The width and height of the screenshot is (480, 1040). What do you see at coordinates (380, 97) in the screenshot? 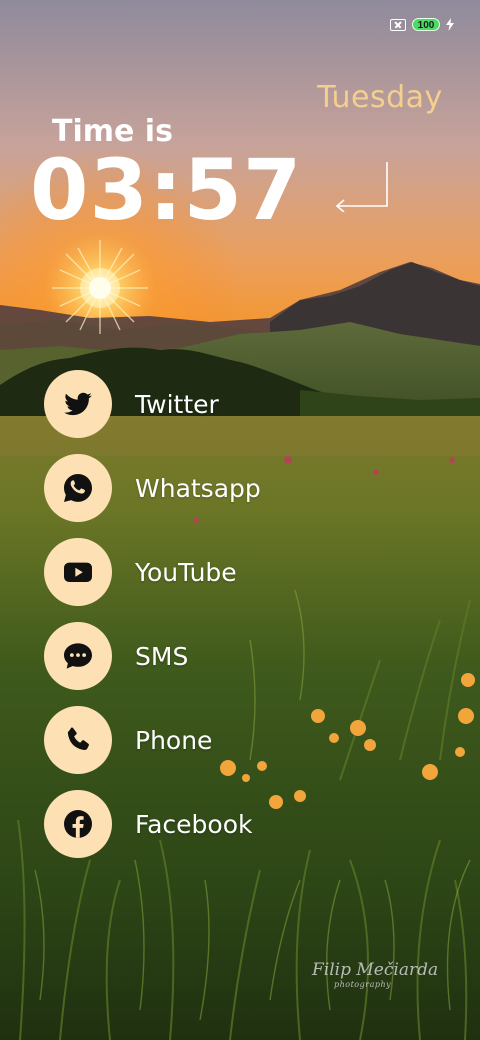
I see `day-label: Tuesday` at bounding box center [380, 97].